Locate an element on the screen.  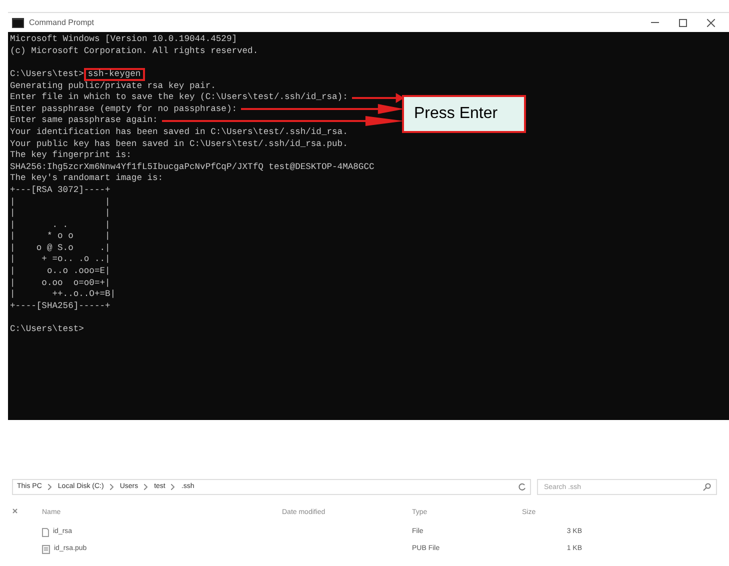
terminal-line: | o..o .ooo=E| is located at coordinates (60, 271).